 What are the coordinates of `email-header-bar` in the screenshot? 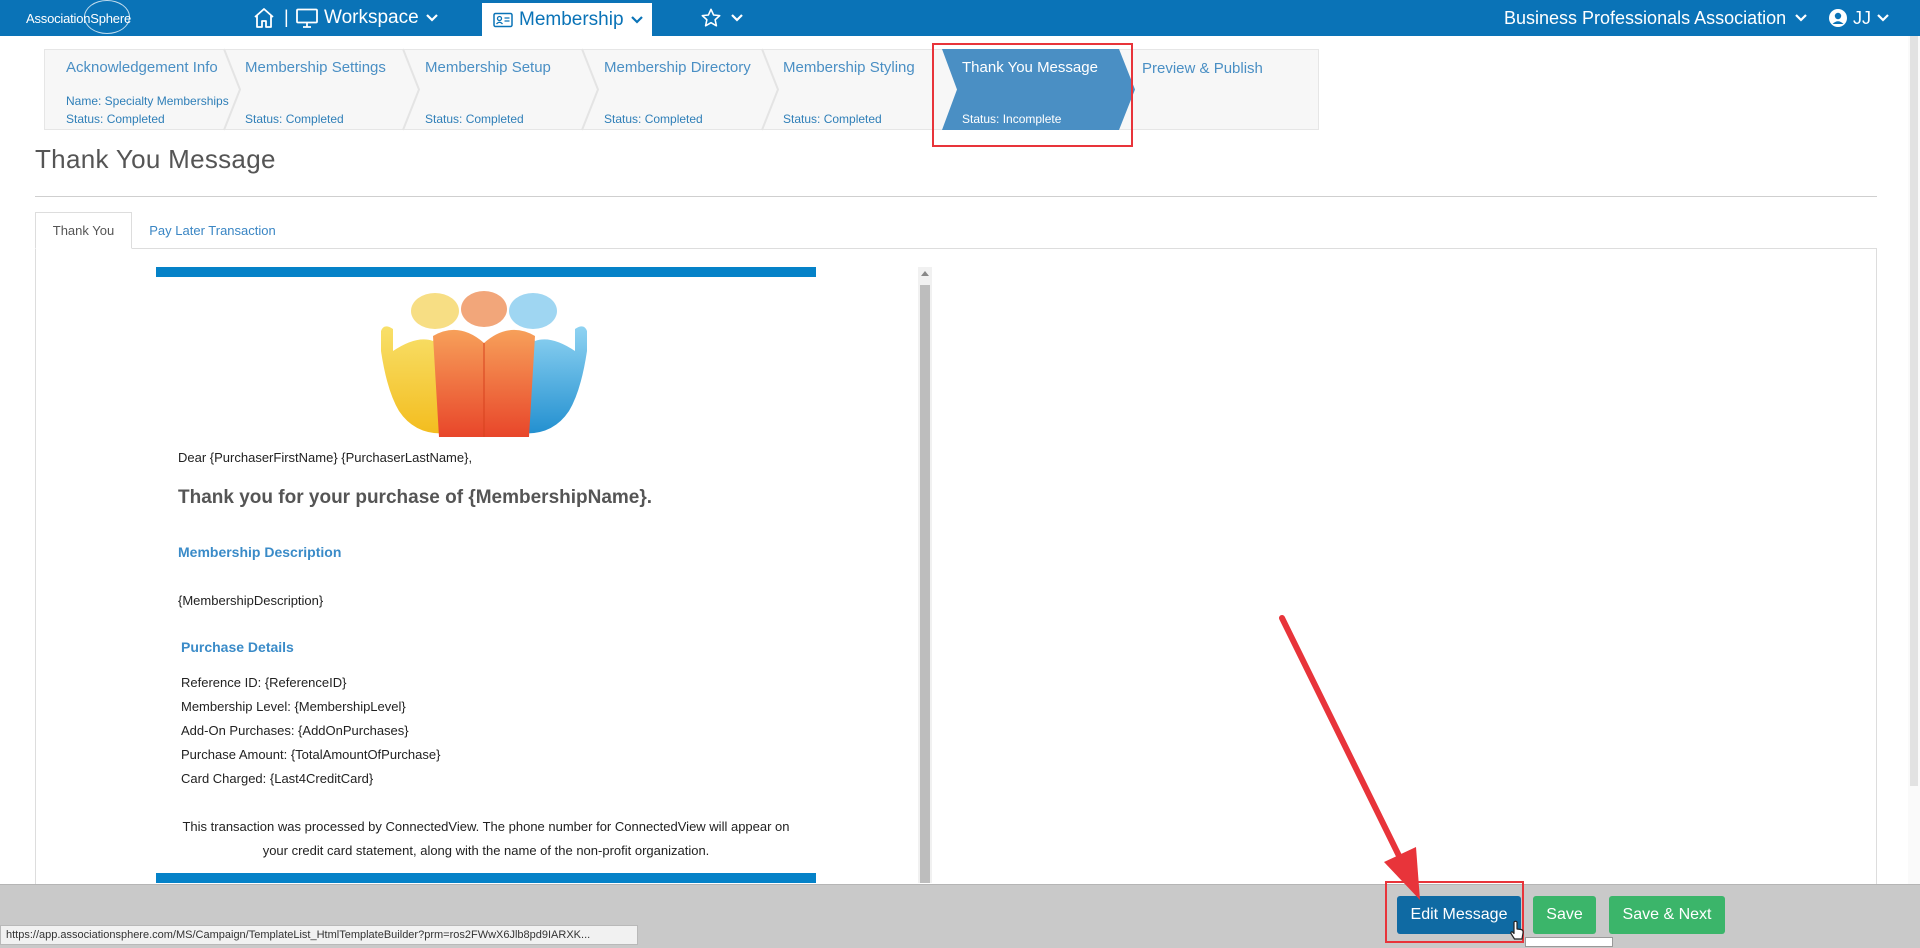 It's located at (486, 272).